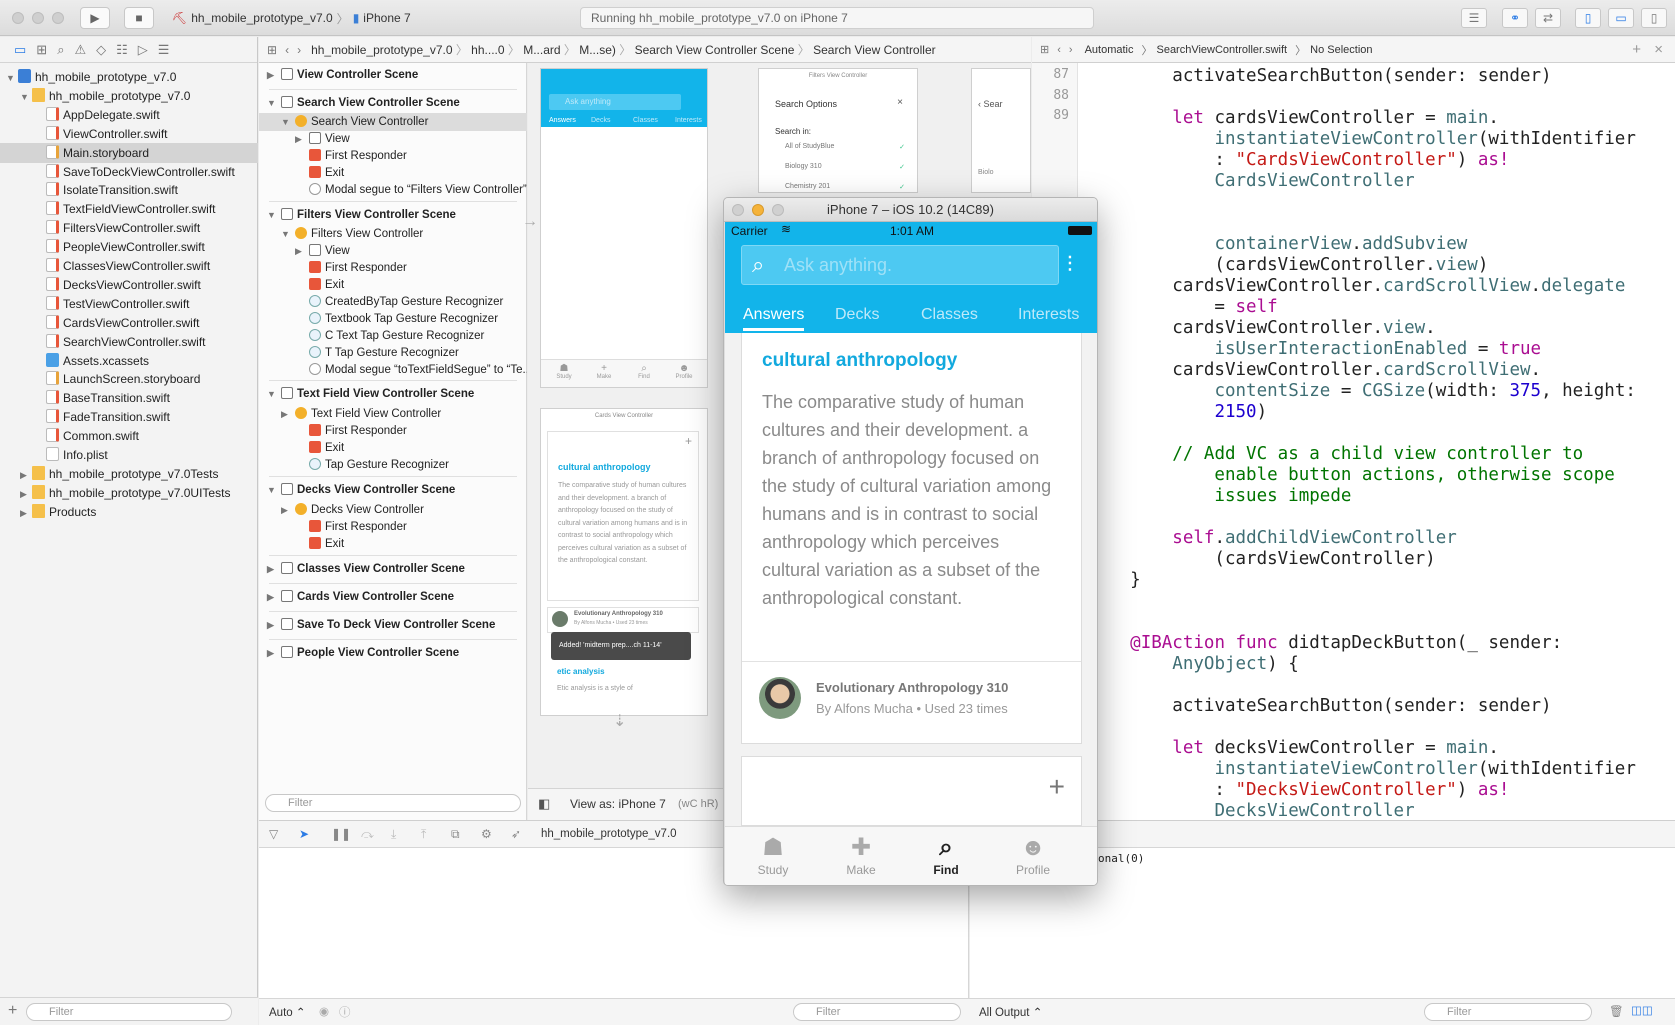 The height and width of the screenshot is (1025, 1675). What do you see at coordinates (129, 379) in the screenshot?
I see `file-tree-item: LaunchScreen.storyboard` at bounding box center [129, 379].